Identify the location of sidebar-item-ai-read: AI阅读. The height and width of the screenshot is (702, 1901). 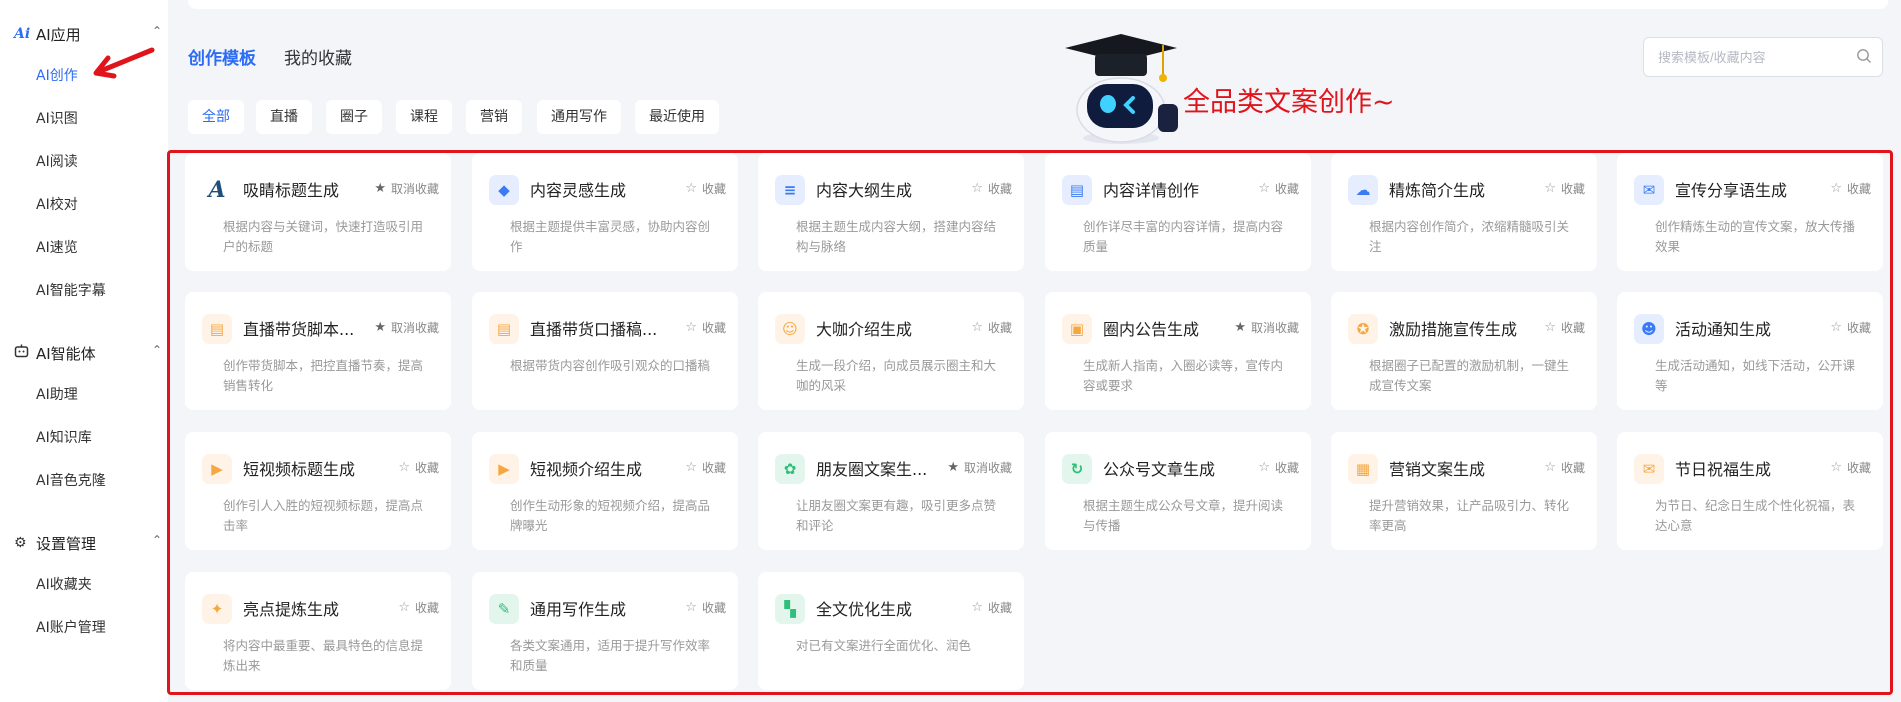
(57, 162).